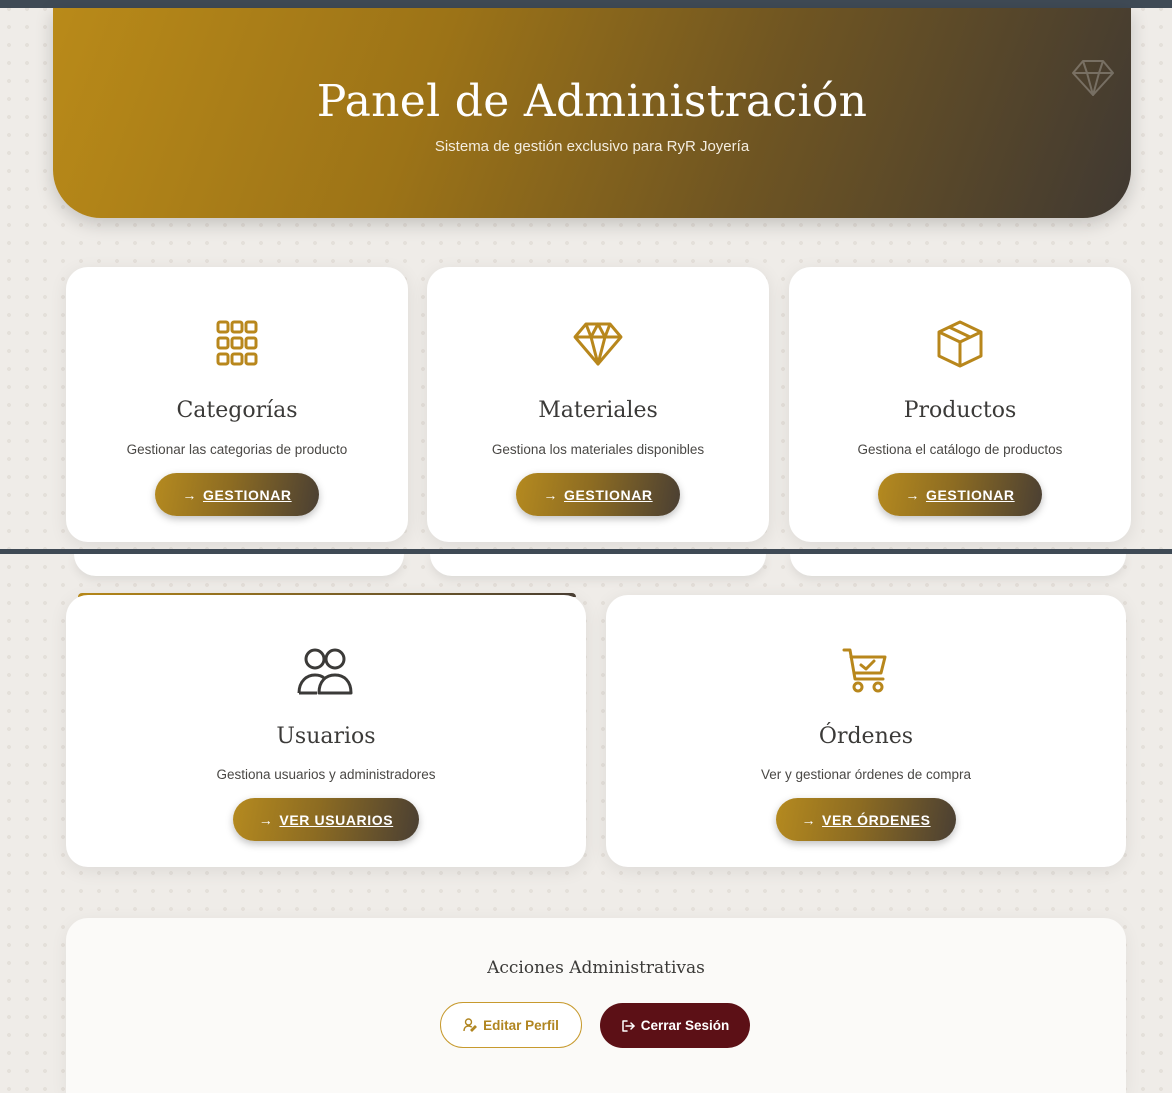 This screenshot has height=1093, width=1172. I want to click on card-description: Gestiona el catálogo de productos, so click(960, 449).